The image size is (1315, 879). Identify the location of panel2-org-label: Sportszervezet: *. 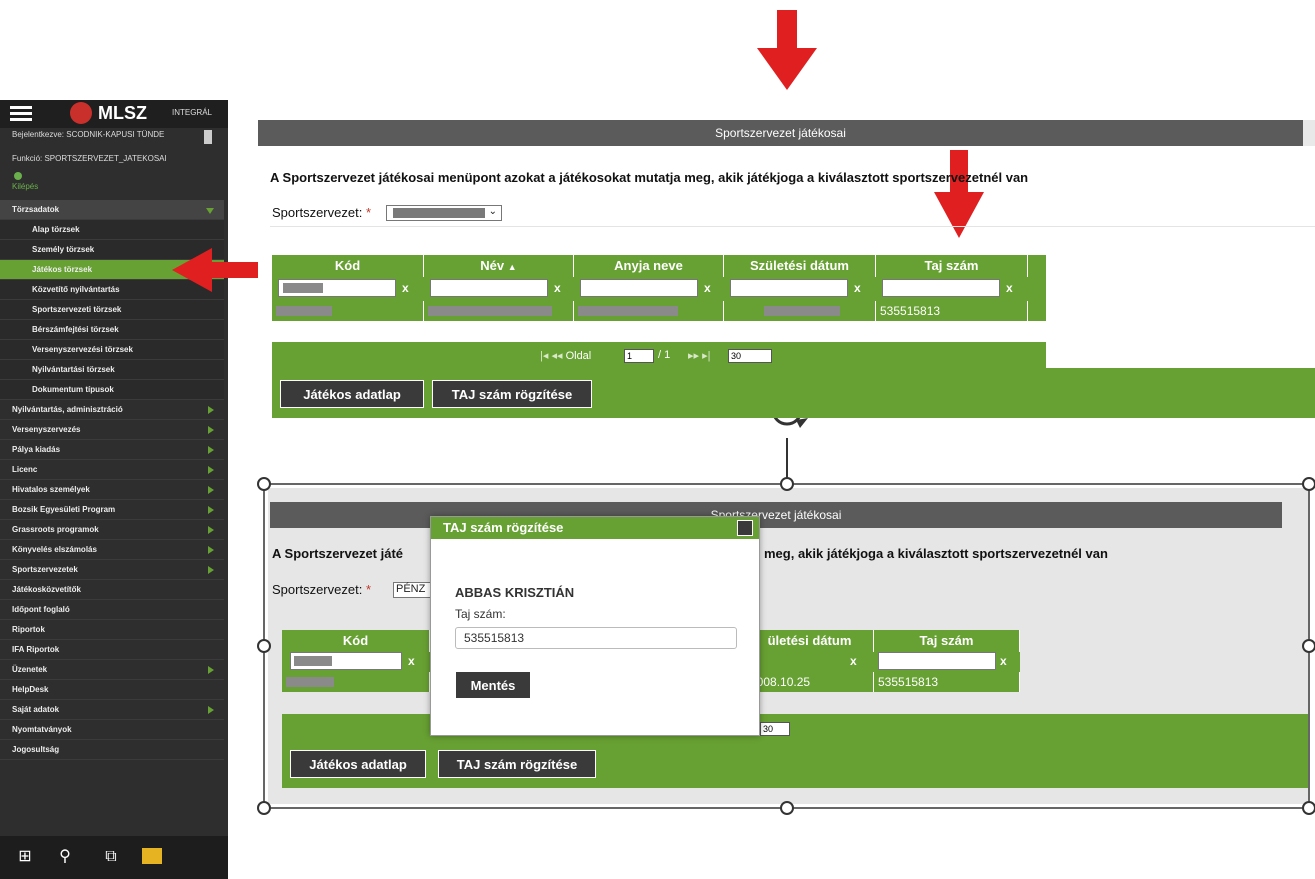
(321, 589).